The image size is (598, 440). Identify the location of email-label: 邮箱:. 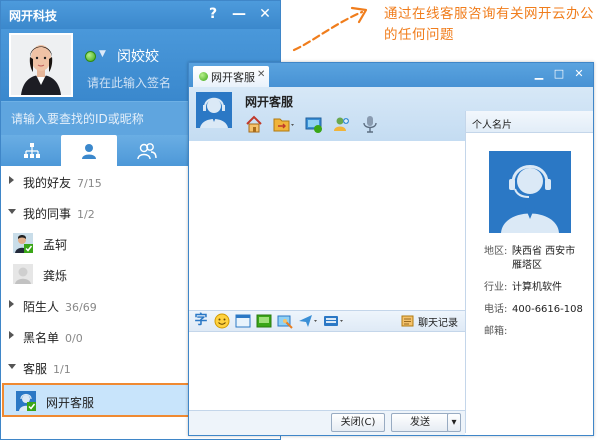
(496, 331).